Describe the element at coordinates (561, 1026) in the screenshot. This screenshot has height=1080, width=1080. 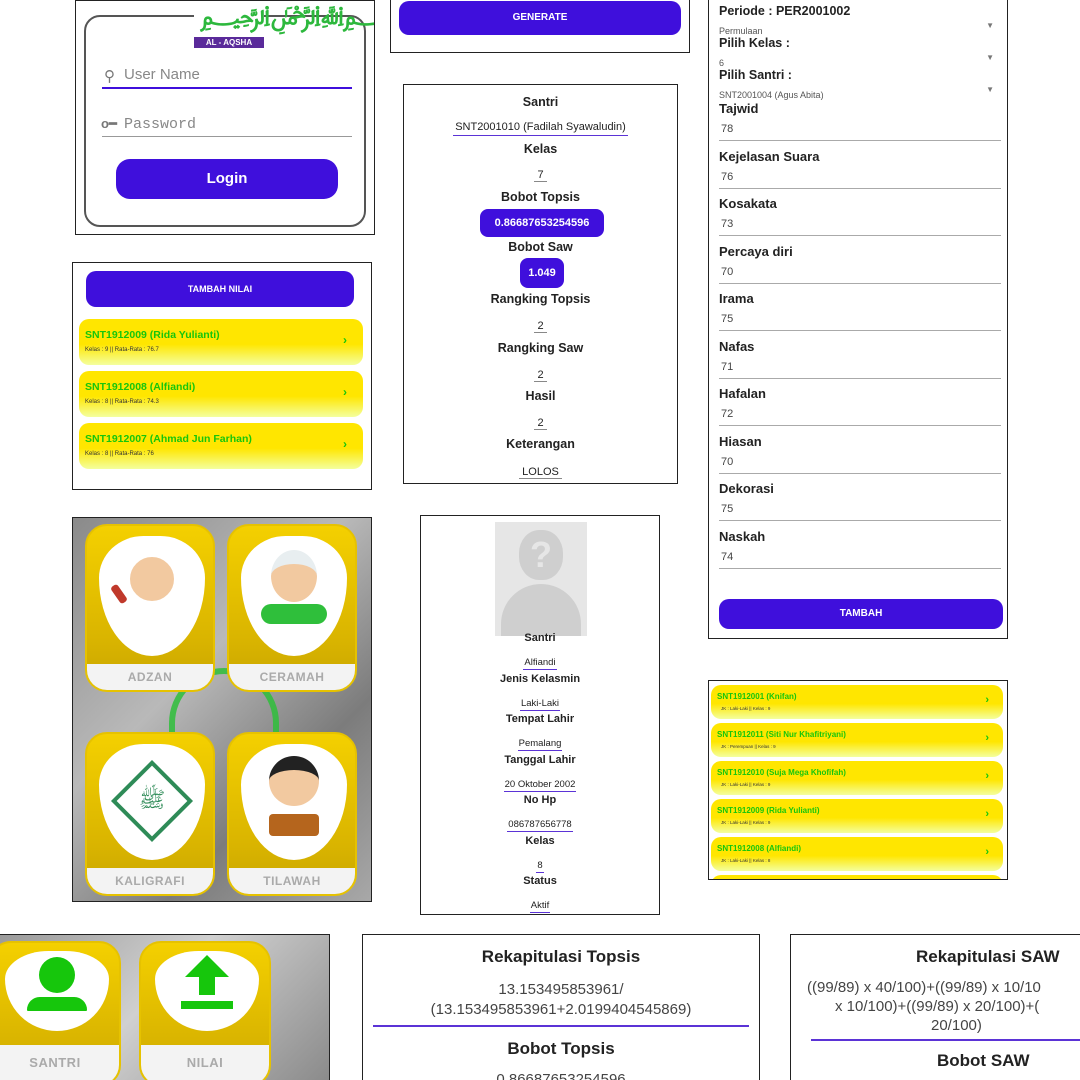
I see `rekap-topsis-divider` at that location.